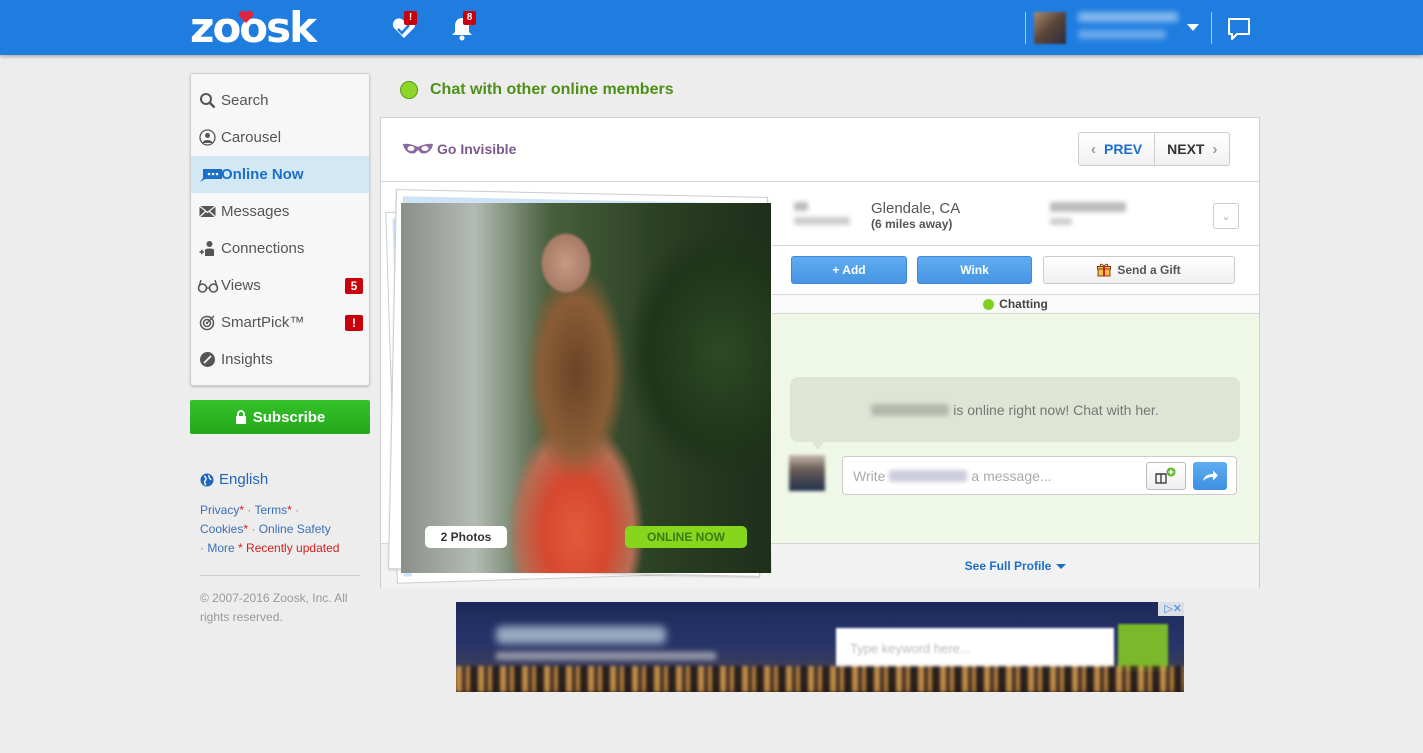  Describe the element at coordinates (1186, 149) in the screenshot. I see `next-label: NEXT` at that location.